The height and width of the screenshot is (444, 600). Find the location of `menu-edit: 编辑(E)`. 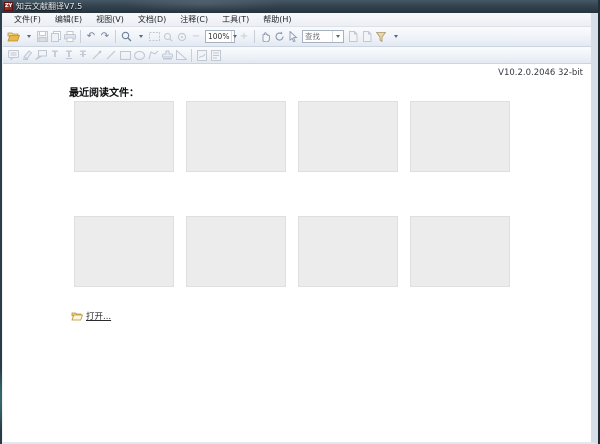

menu-edit: 编辑(E) is located at coordinates (68, 19).